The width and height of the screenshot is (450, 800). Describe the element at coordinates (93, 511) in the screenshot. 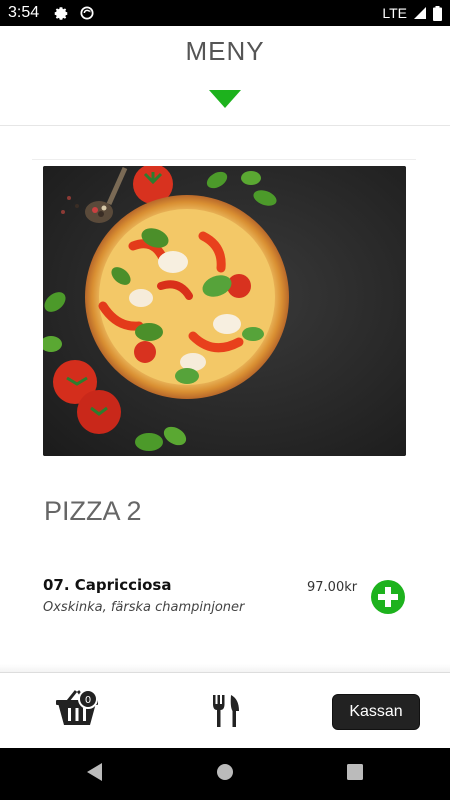

I see `category-title: PIZZA 2` at that location.